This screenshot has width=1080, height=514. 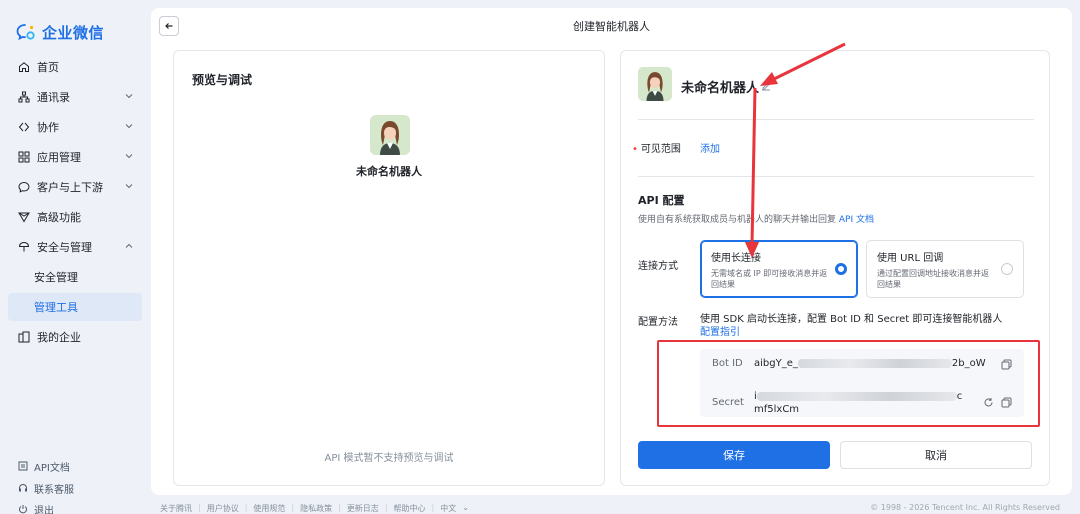 What do you see at coordinates (389, 458) in the screenshot?
I see `preview-unsupported-note: API 模式暂不支持预览与调试` at bounding box center [389, 458].